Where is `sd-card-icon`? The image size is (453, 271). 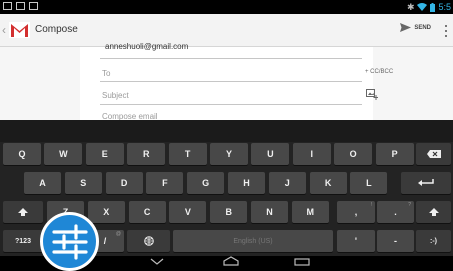 sd-card-icon is located at coordinates (33, 6).